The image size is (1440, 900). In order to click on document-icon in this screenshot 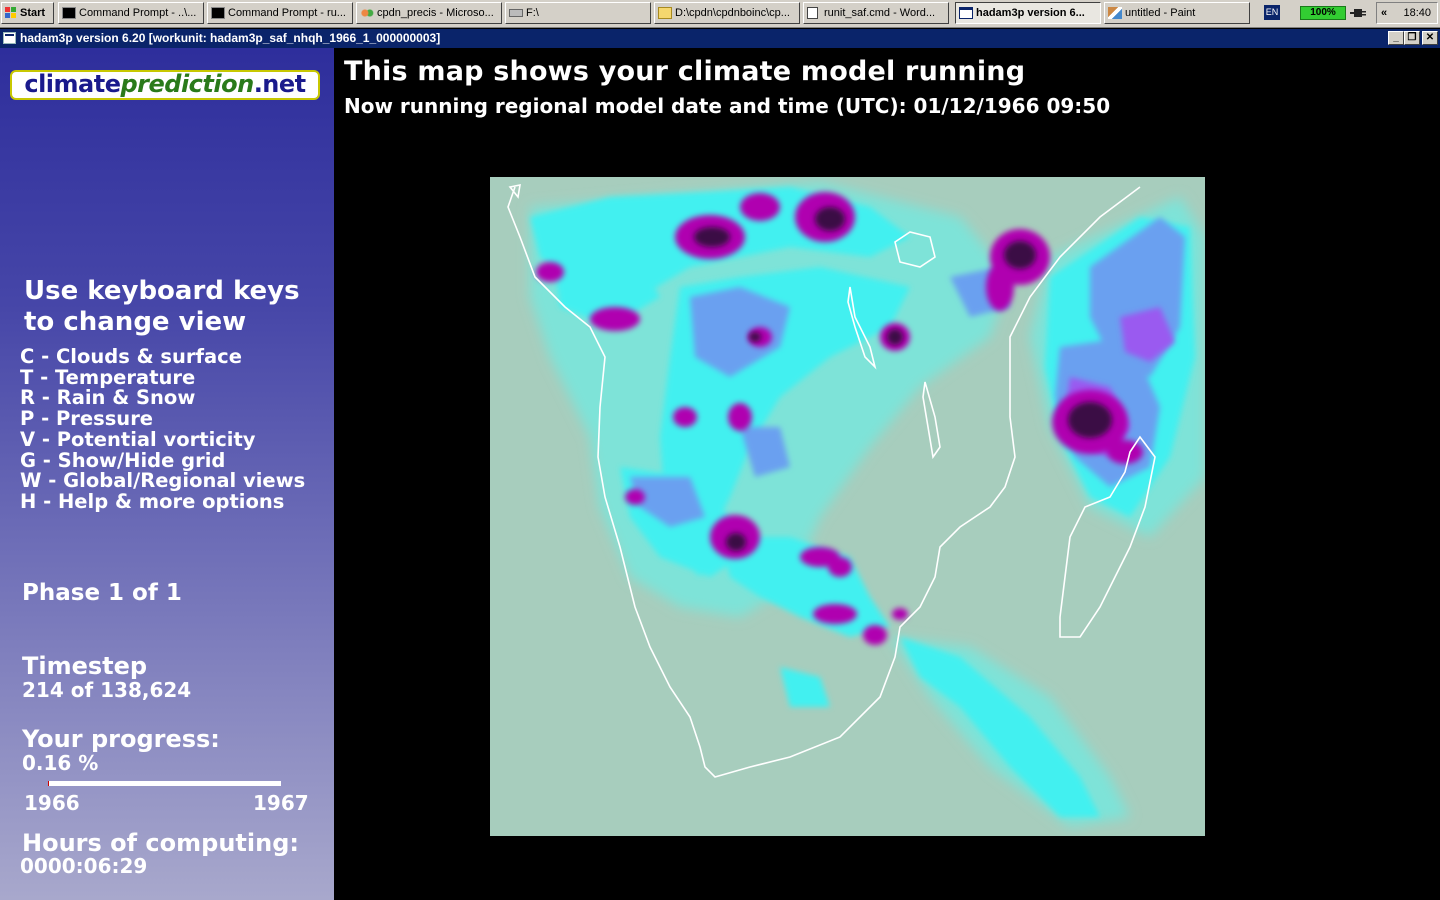, I will do `click(812, 13)`.